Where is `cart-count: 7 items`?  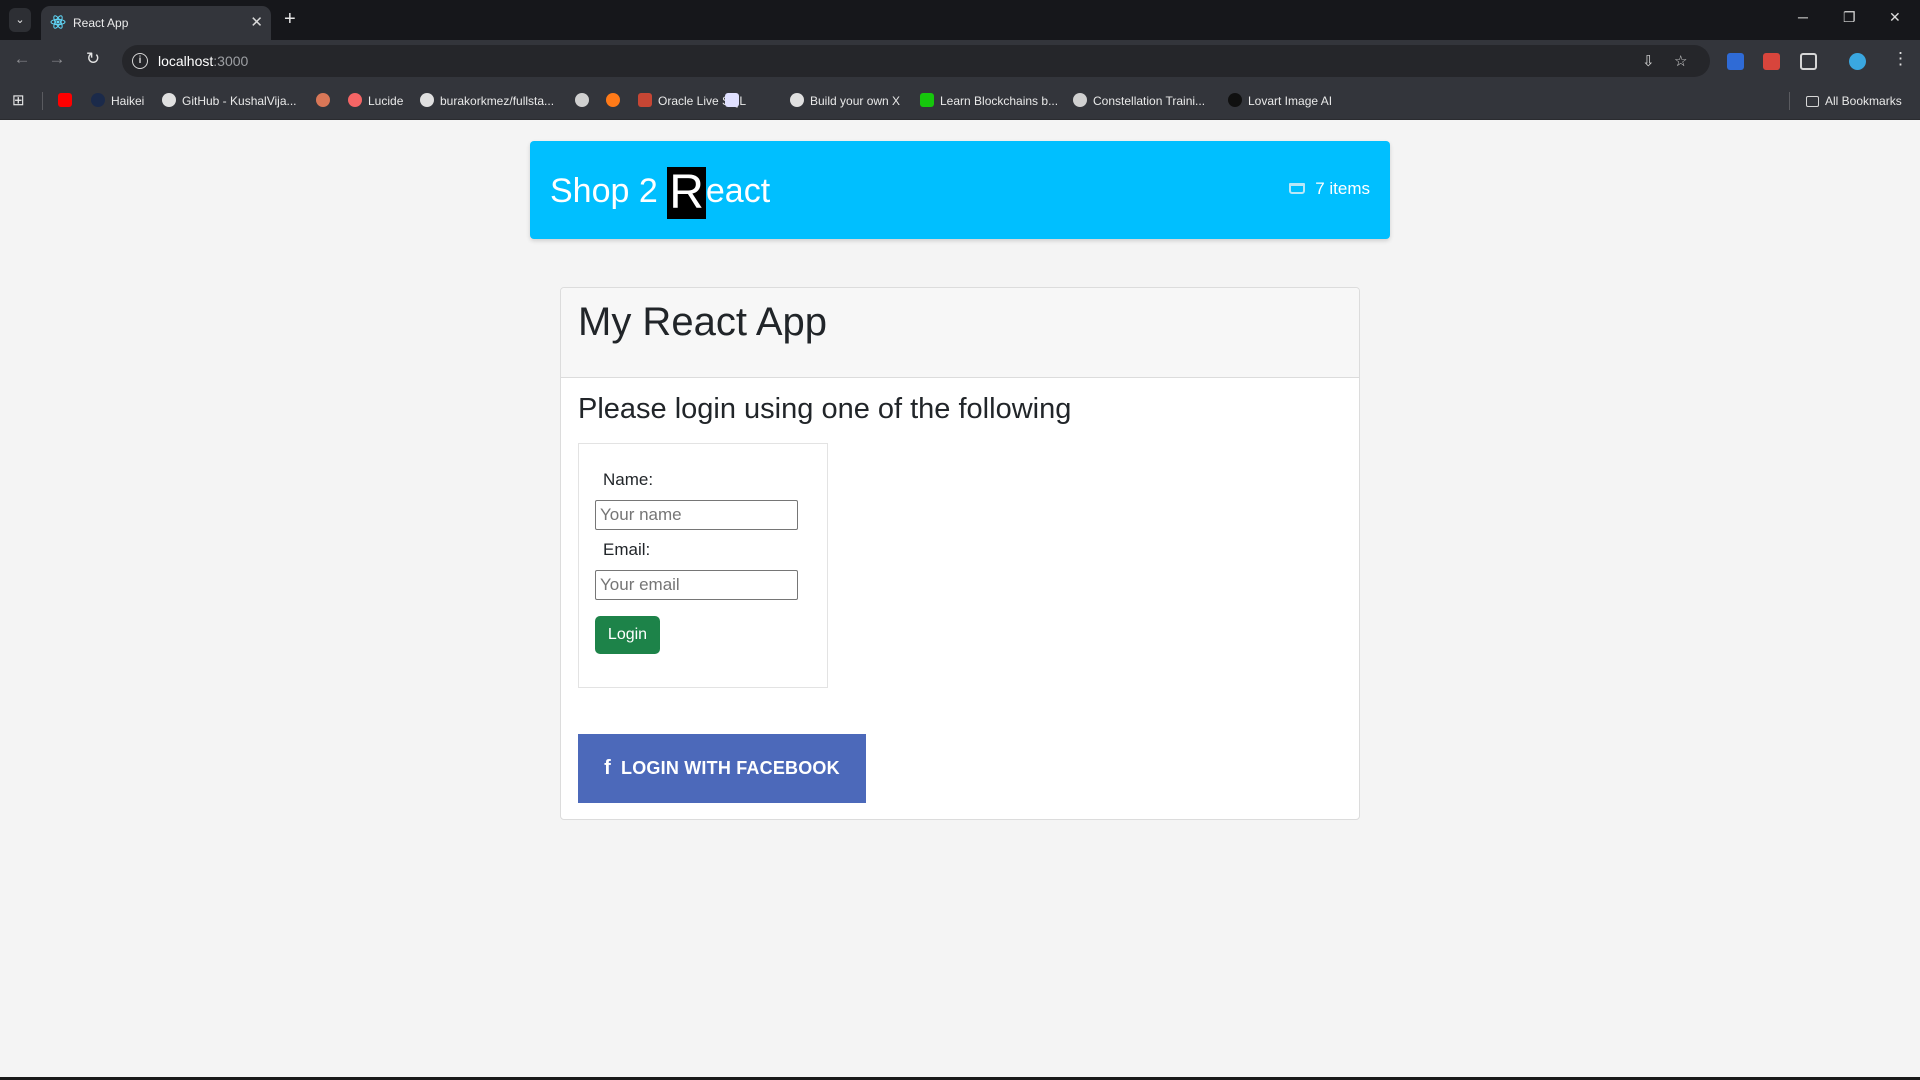
cart-count: 7 items is located at coordinates (1342, 188).